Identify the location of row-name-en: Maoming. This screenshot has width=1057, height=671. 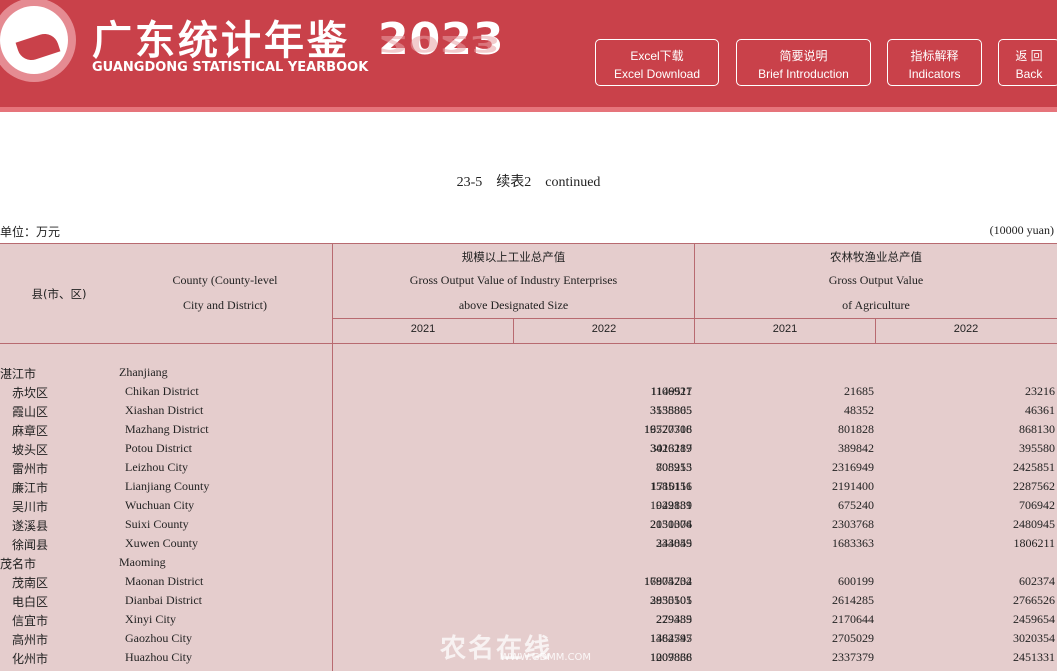
(142, 562).